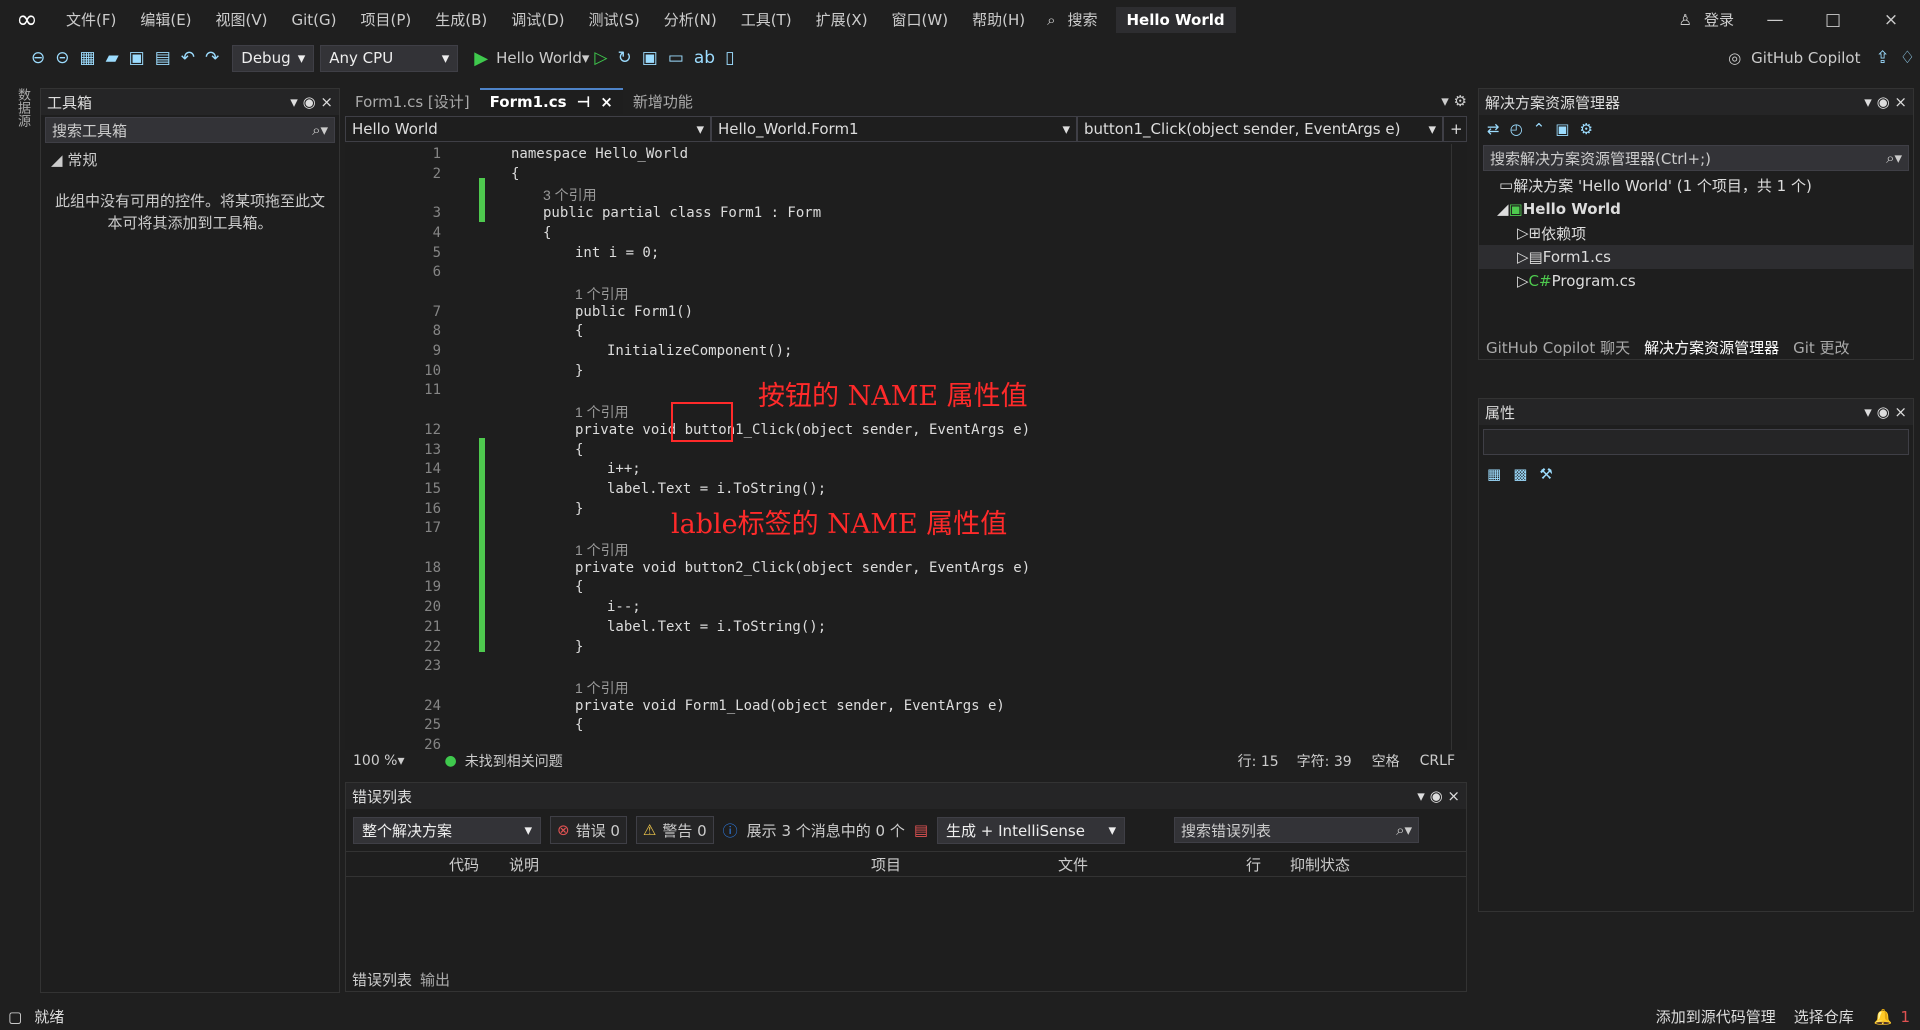  I want to click on history-icon: ◴, so click(1516, 129).